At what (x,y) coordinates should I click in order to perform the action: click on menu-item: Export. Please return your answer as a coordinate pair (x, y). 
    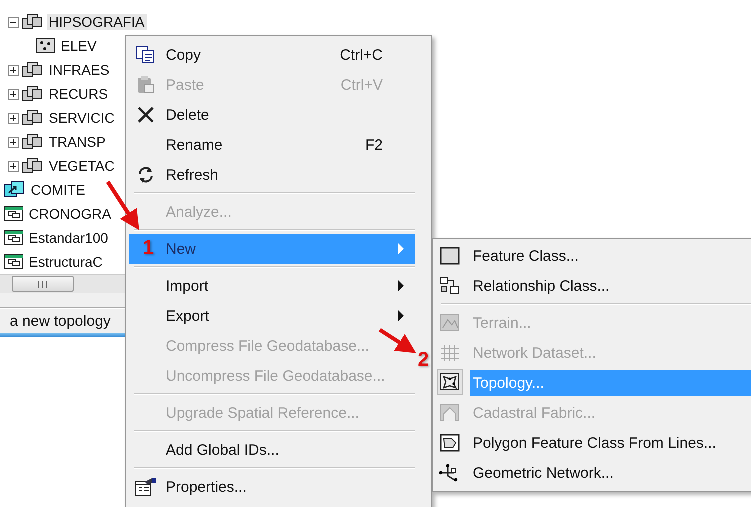
    Looking at the image, I should click on (272, 316).